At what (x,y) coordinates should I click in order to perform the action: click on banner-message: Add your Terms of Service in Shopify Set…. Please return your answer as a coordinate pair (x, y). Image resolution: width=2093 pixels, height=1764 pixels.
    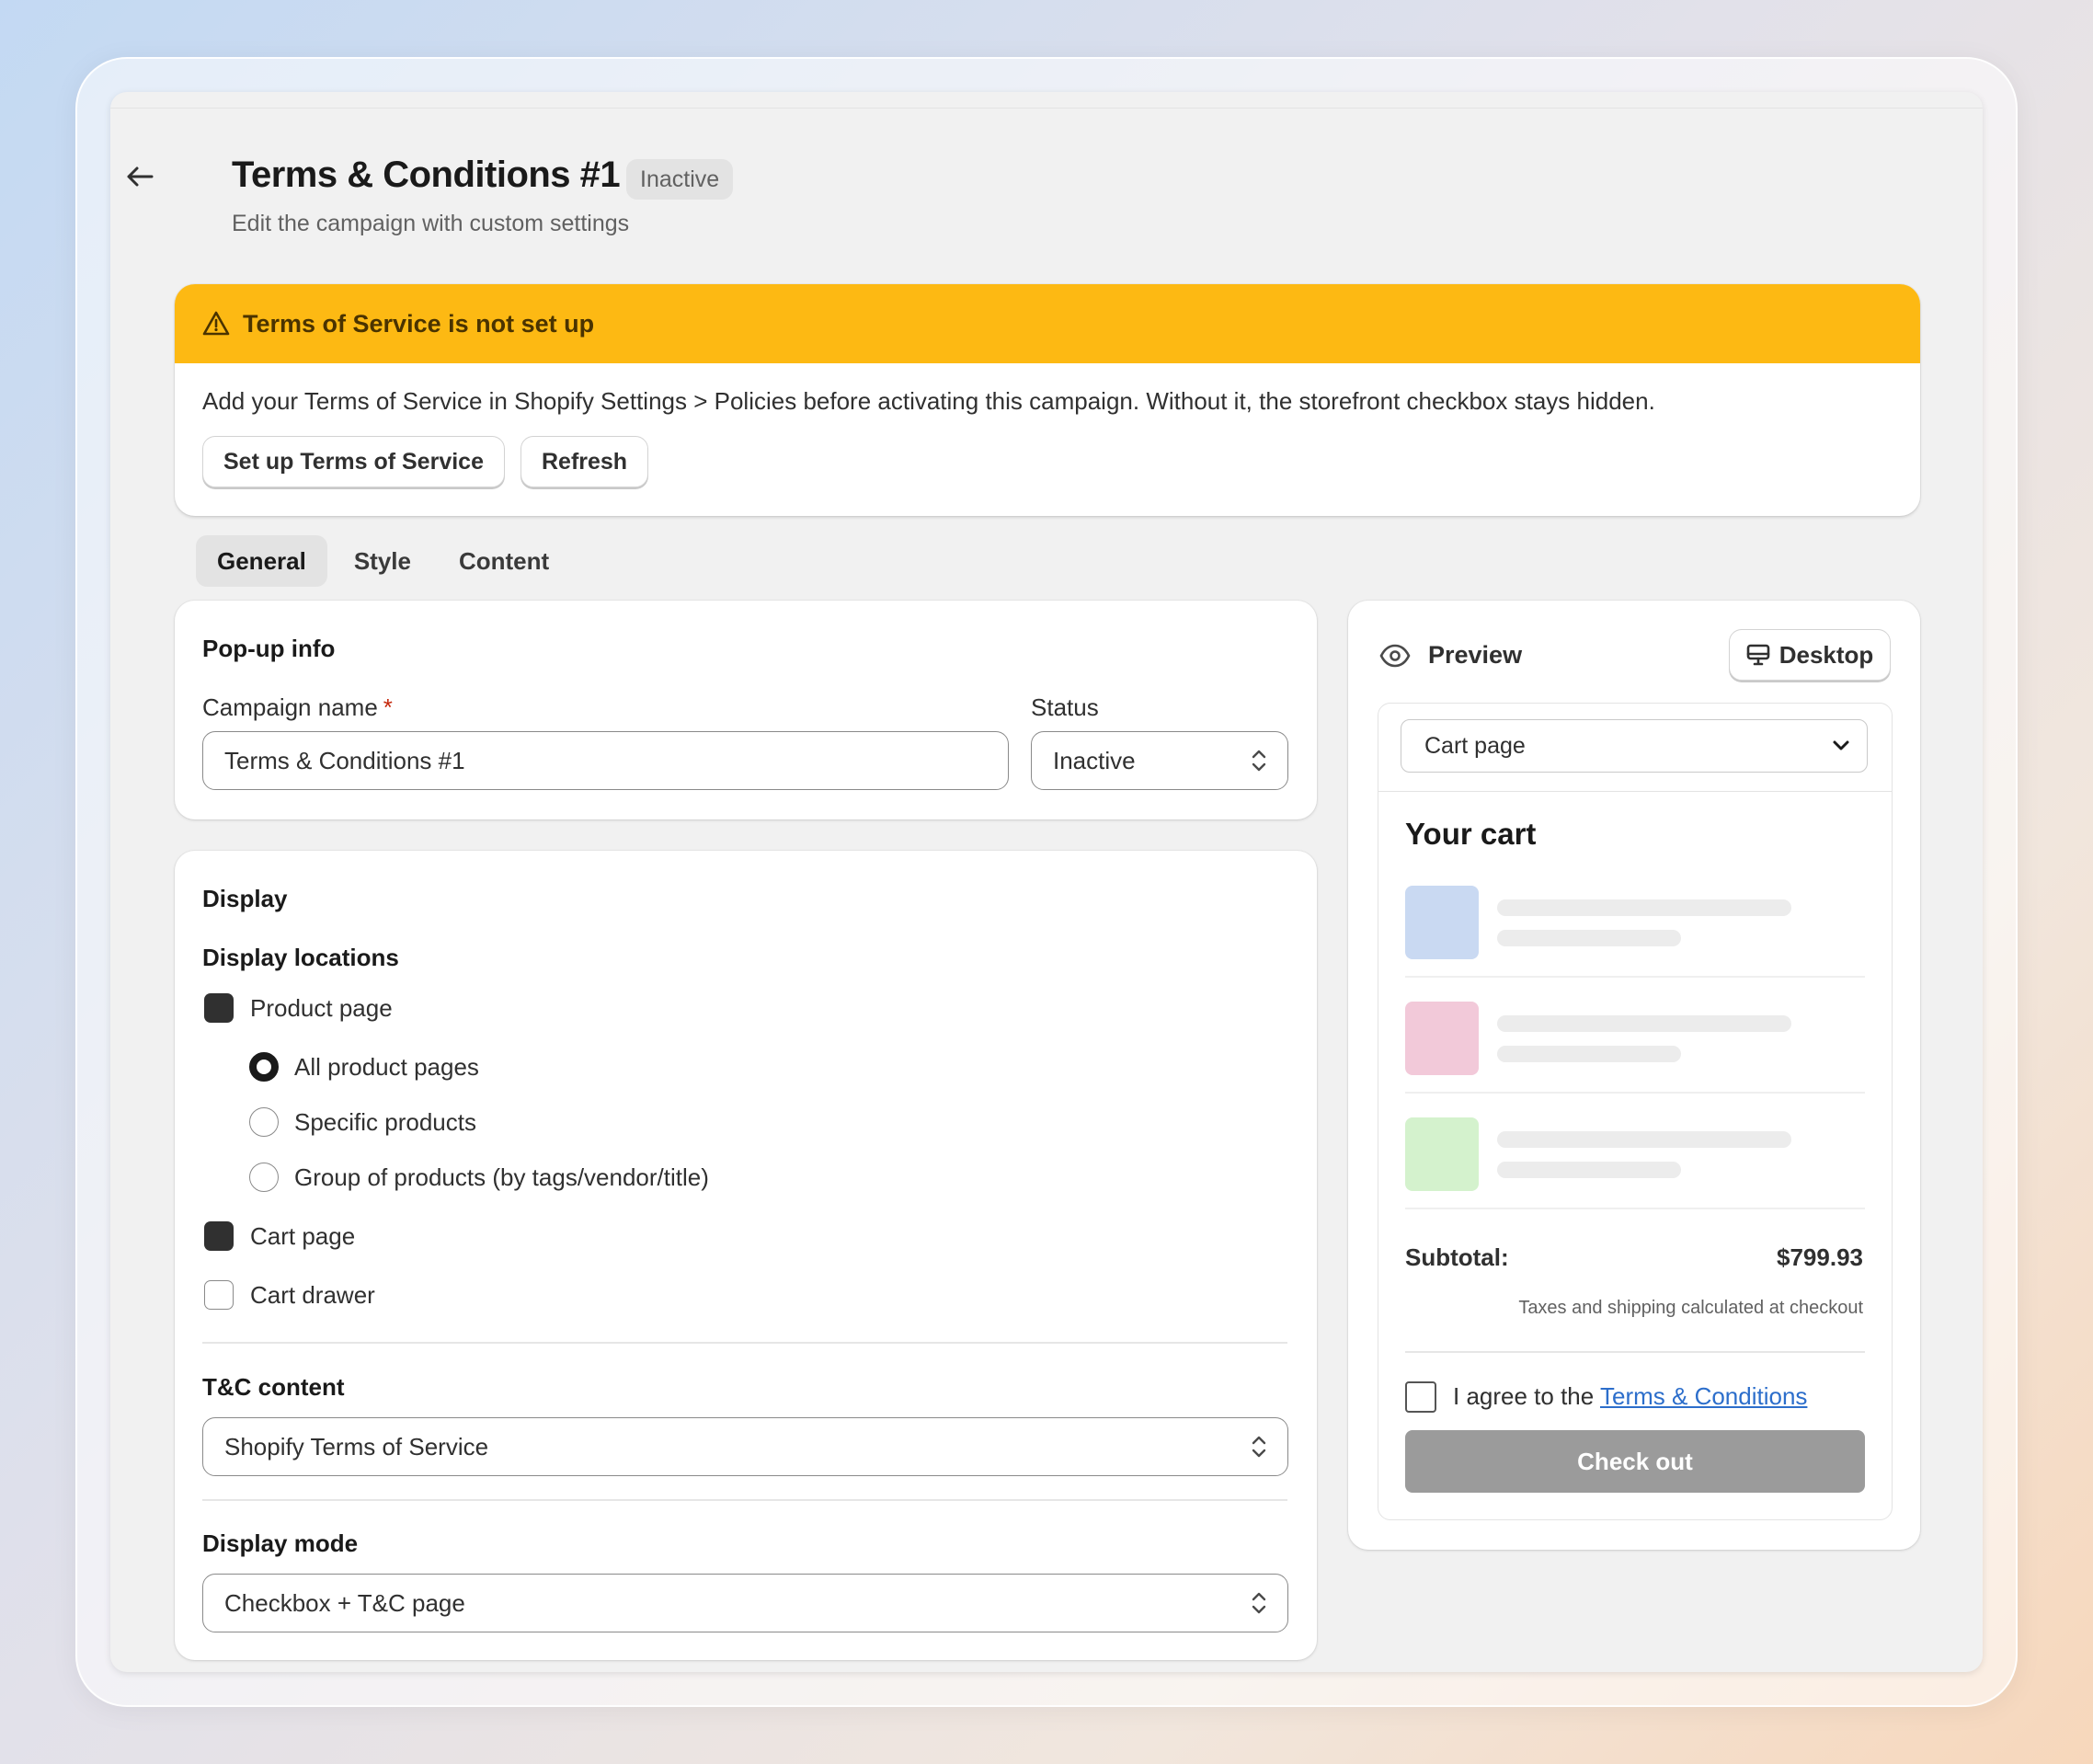
    Looking at the image, I should click on (929, 401).